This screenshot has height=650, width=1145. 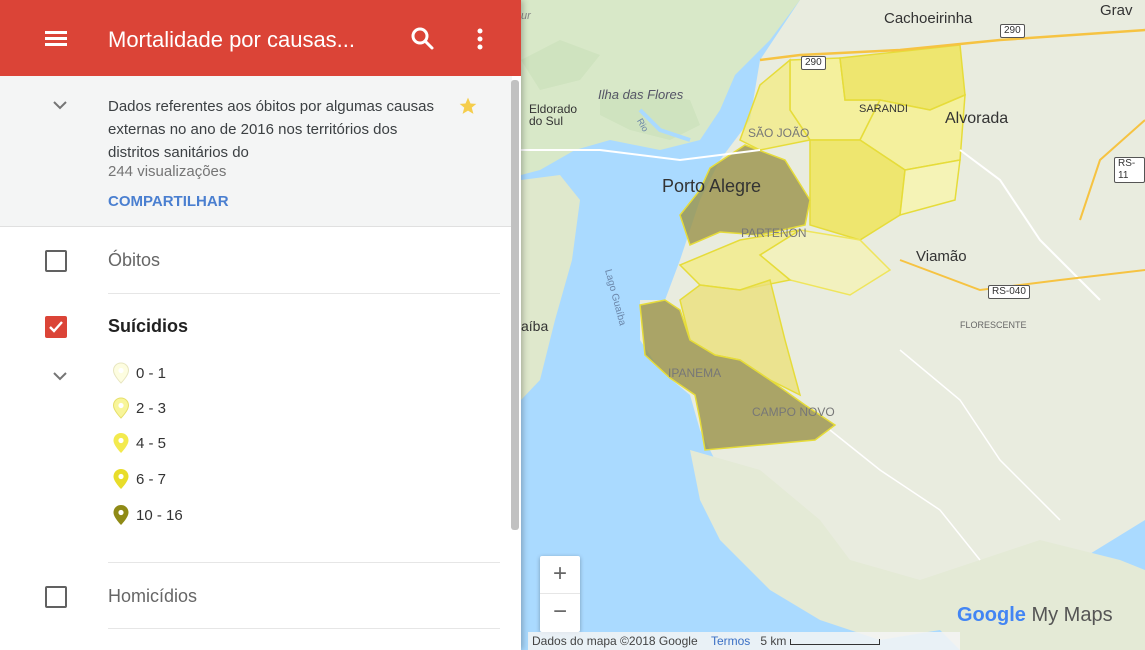 I want to click on layer-divider, so click(x=304, y=628).